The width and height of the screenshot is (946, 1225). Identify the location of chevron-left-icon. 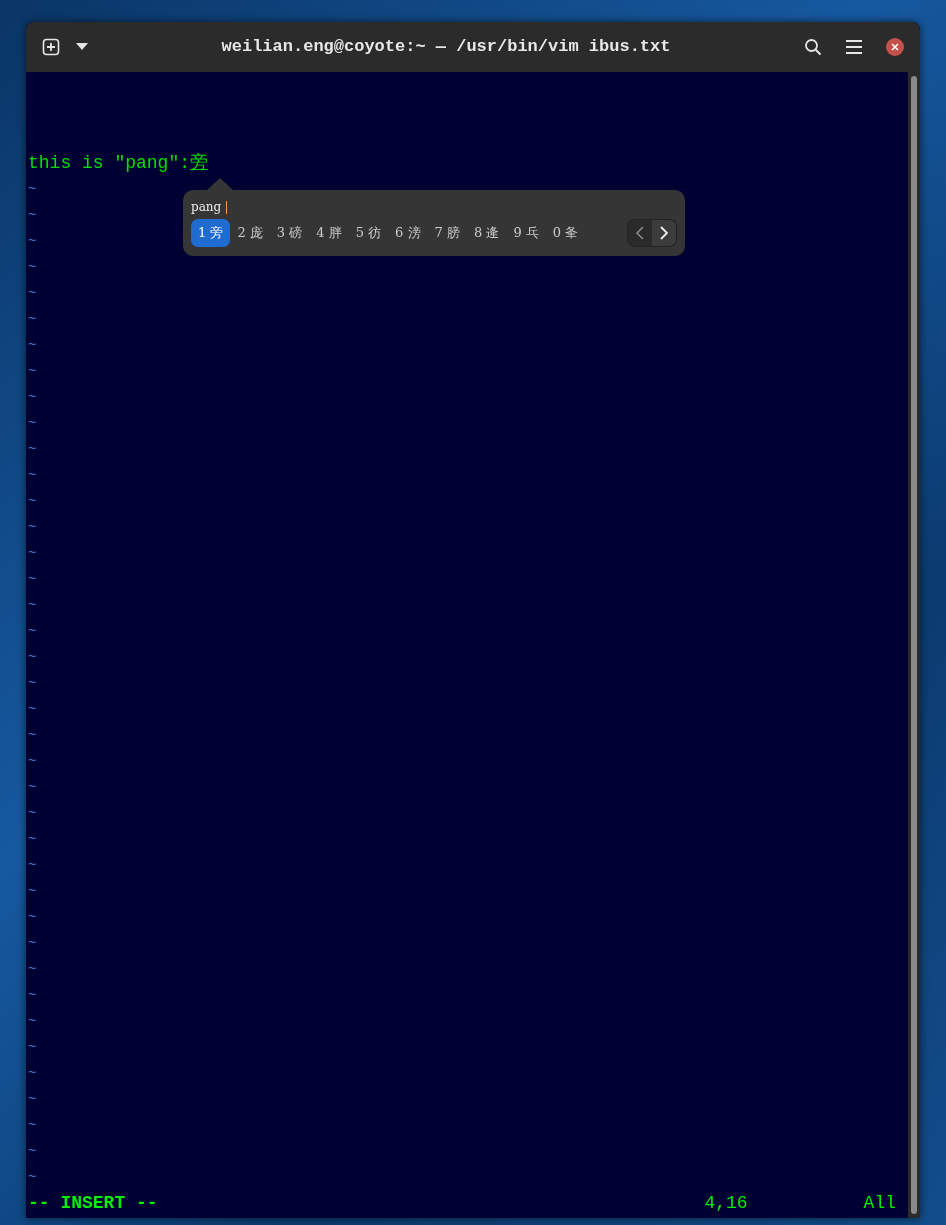
(640, 233).